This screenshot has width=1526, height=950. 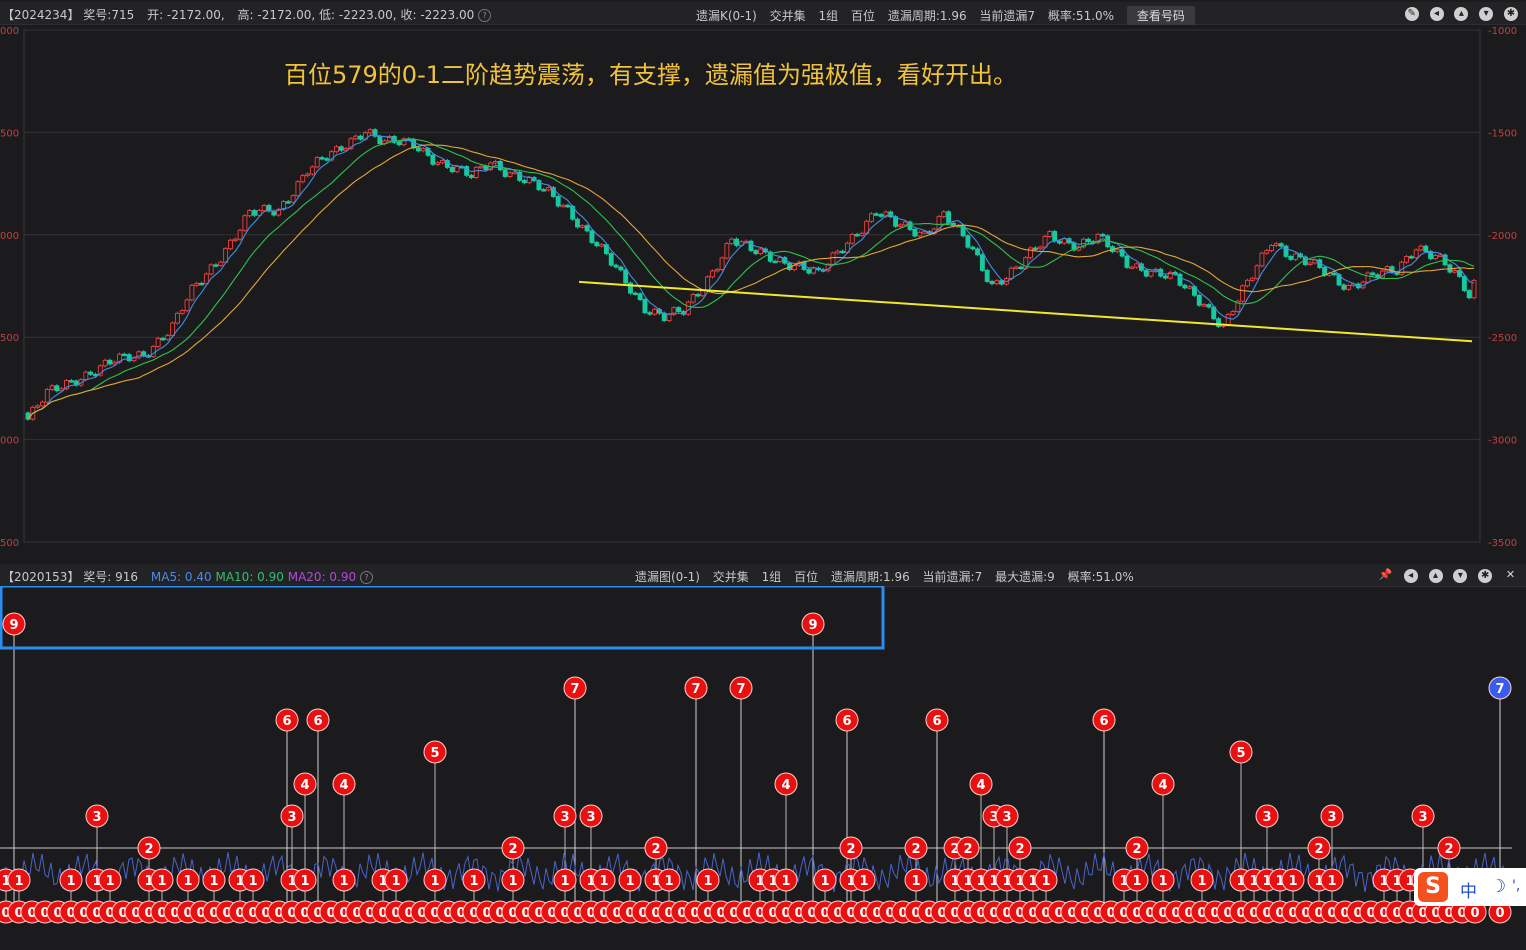 I want to click on sogou-logo-icon: S, so click(x=1433, y=887).